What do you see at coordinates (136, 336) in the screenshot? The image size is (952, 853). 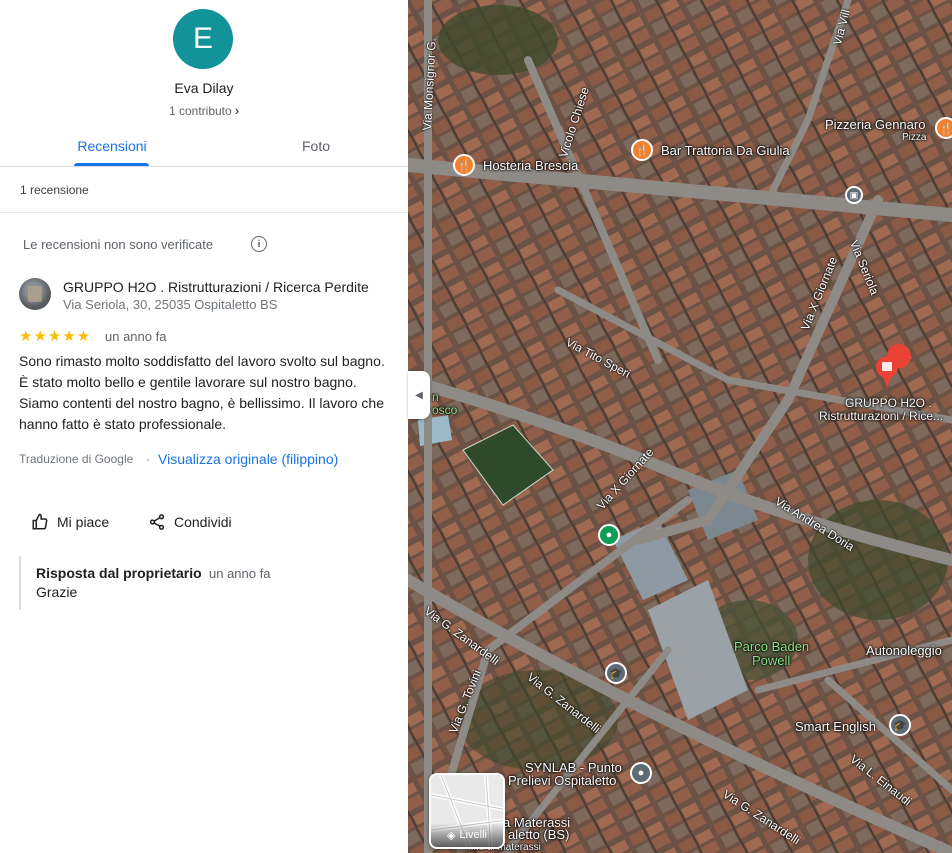 I see `review-time: un anno fa` at bounding box center [136, 336].